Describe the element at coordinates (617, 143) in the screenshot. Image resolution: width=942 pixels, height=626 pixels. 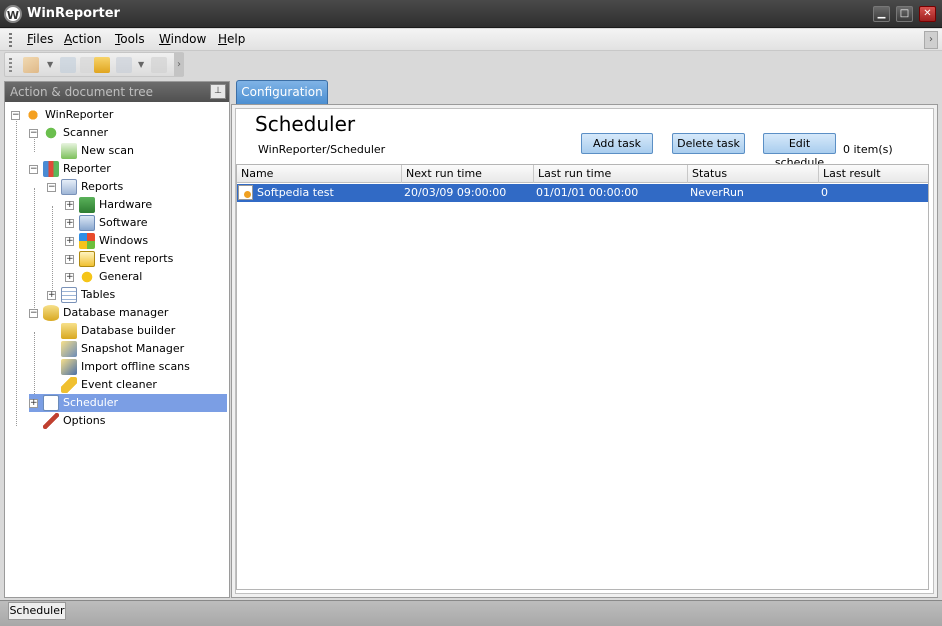
I see `add-task-button: Add task` at that location.